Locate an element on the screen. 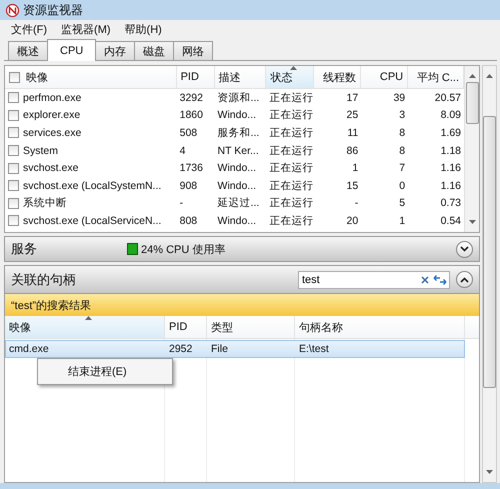 Image resolution: width=500 pixels, height=489 pixels. tab: 概述 is located at coordinates (28, 50).